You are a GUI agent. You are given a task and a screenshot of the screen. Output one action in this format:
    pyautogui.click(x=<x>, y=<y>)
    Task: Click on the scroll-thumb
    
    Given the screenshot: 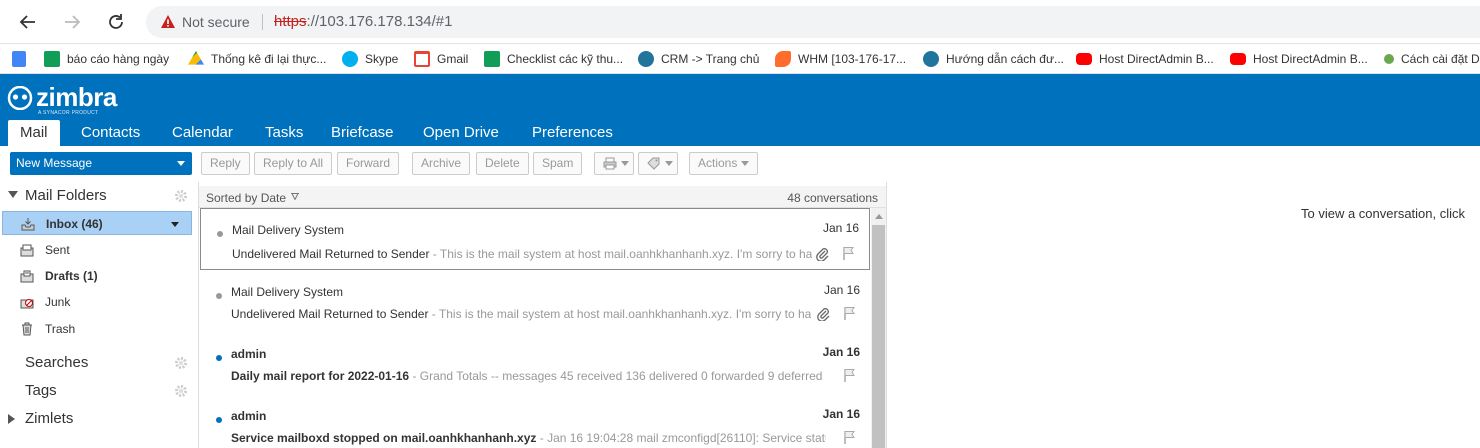 What is the action you would take?
    pyautogui.click(x=878, y=336)
    